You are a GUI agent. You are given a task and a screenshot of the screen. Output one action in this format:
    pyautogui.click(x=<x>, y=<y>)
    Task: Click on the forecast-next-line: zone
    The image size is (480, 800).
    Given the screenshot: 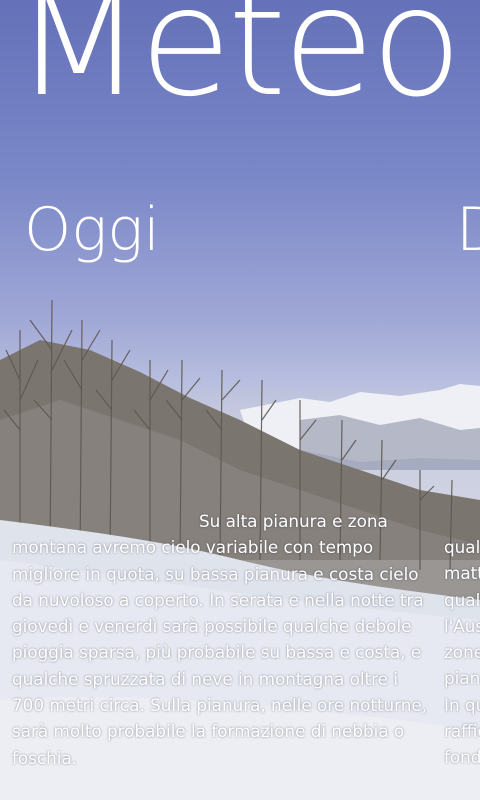 What is the action you would take?
    pyautogui.click(x=462, y=652)
    